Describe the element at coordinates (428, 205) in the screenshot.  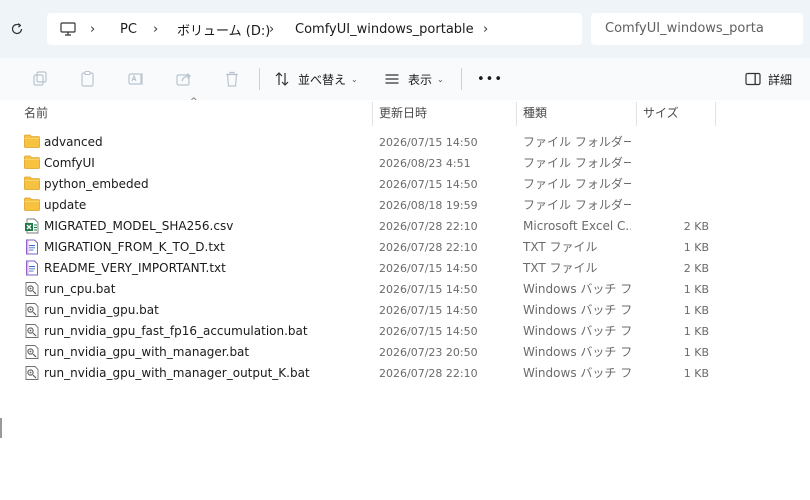
I see `file-date: 2026/08/18 19:59` at that location.